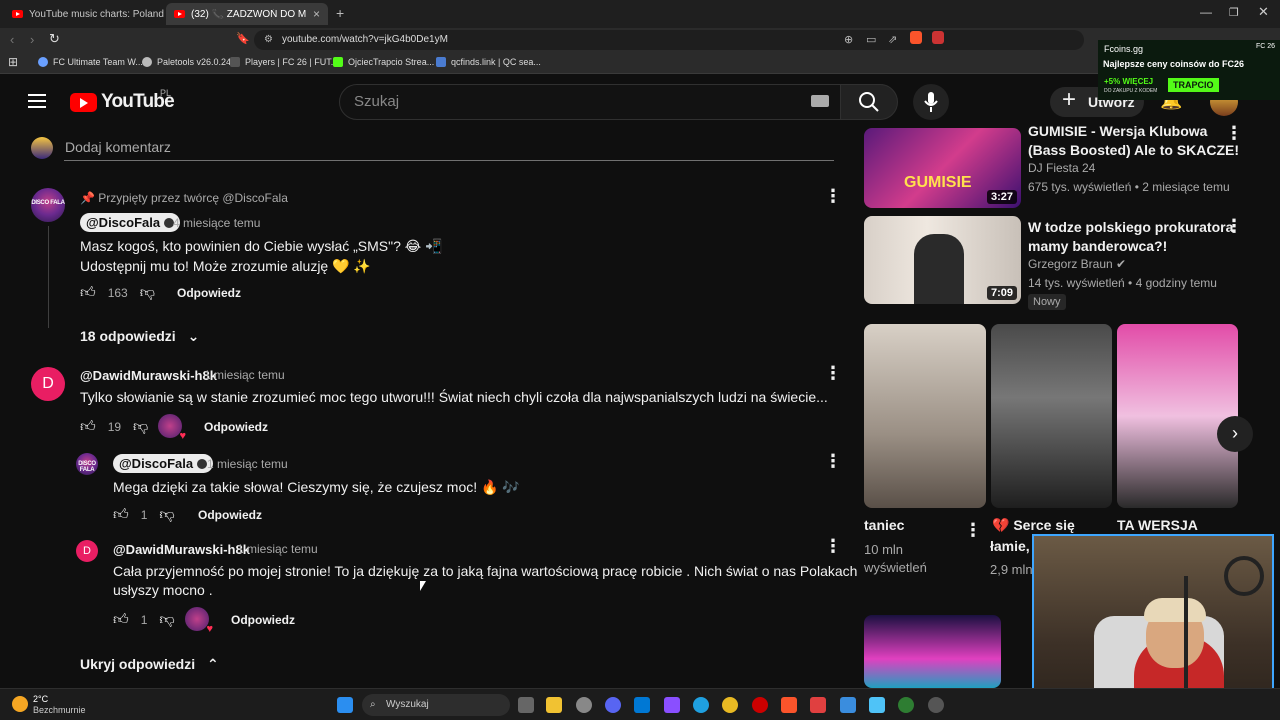 The image size is (1280, 720). What do you see at coordinates (701, 705) in the screenshot?
I see `edge-icon` at bounding box center [701, 705].